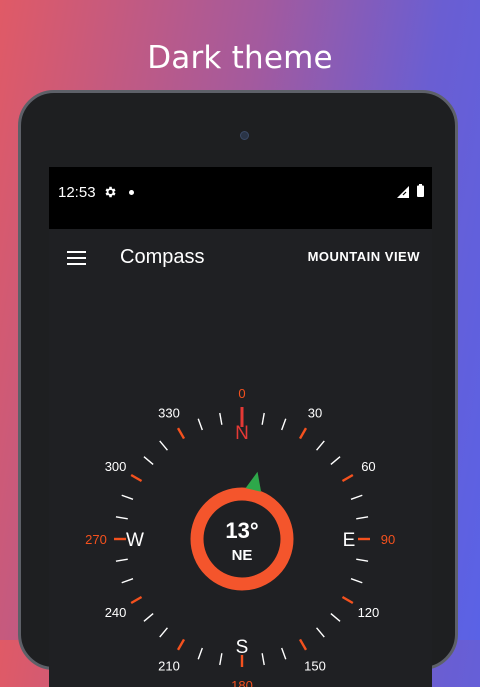 This screenshot has width=480, height=687. I want to click on cardinal-label-e: E, so click(349, 540).